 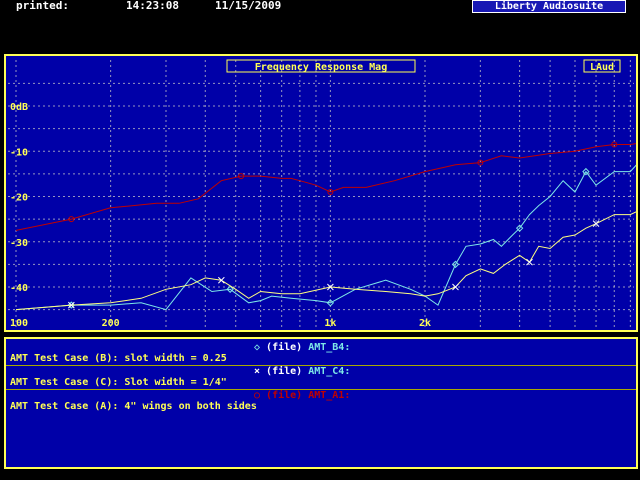 I want to click on legend-file-header: × (file) AMT_C4:, so click(x=302, y=371).